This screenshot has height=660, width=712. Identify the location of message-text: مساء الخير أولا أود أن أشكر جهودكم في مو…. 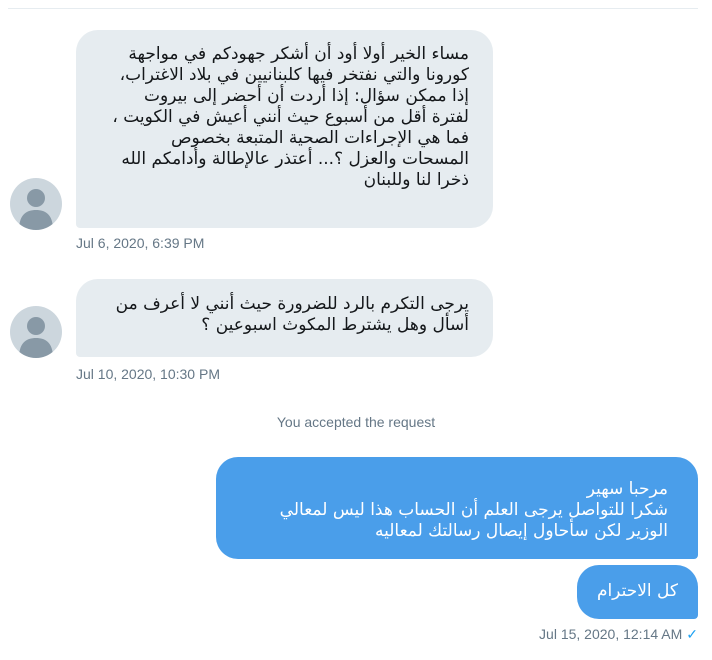
(298, 54).